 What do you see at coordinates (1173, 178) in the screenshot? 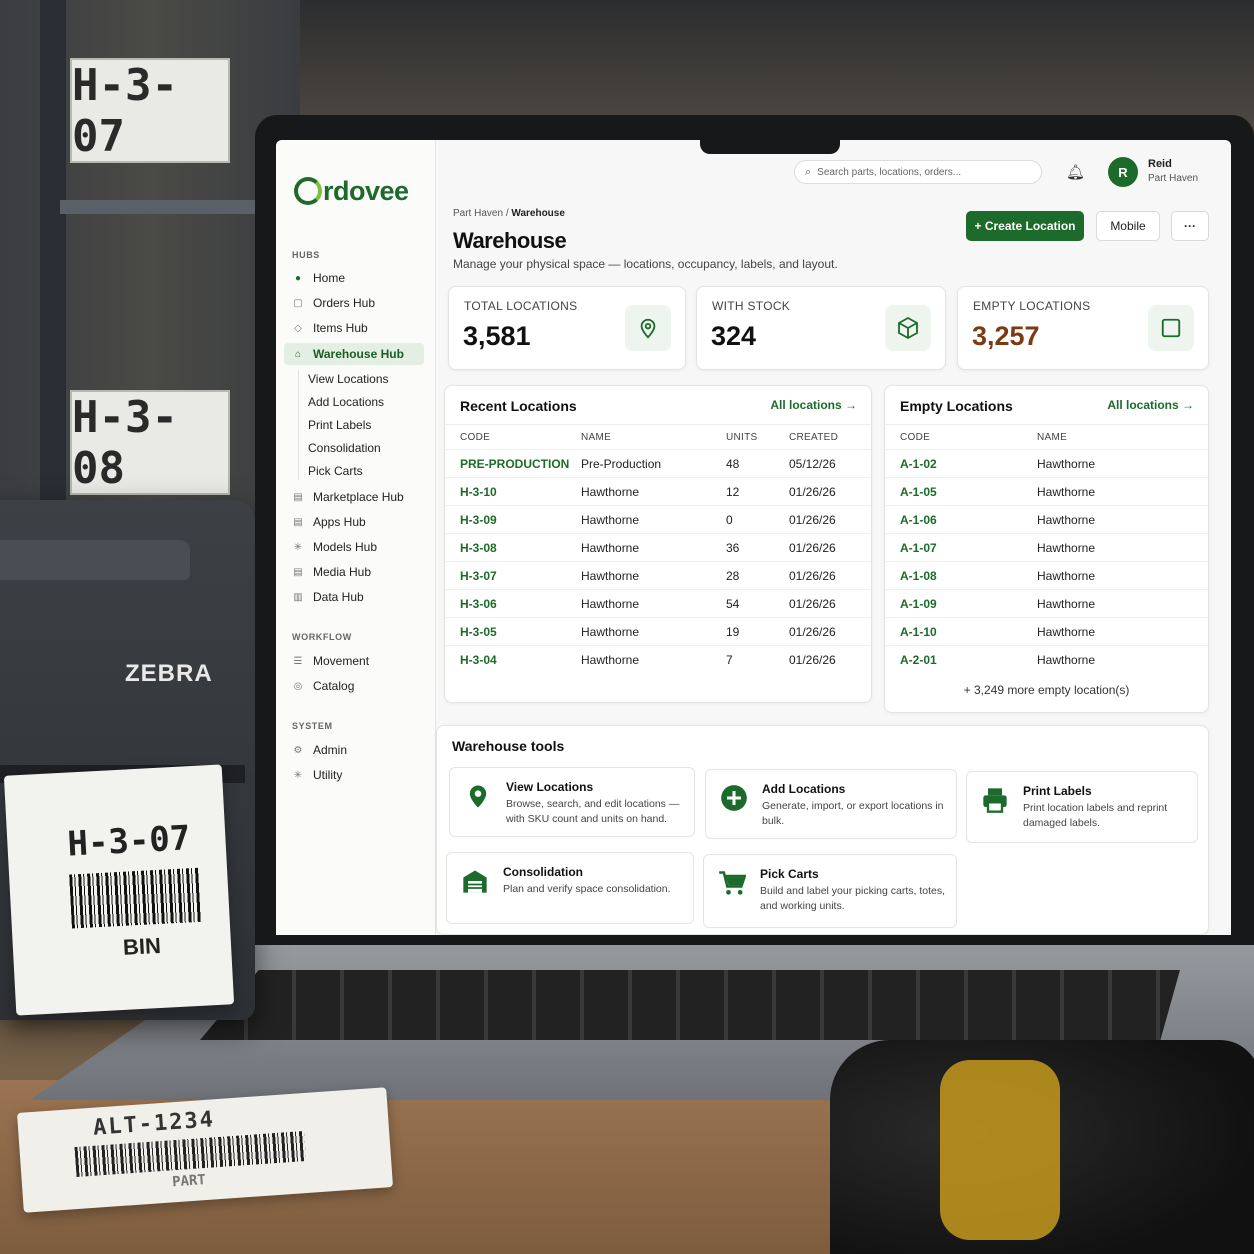
I see `user-org: Part Haven` at bounding box center [1173, 178].